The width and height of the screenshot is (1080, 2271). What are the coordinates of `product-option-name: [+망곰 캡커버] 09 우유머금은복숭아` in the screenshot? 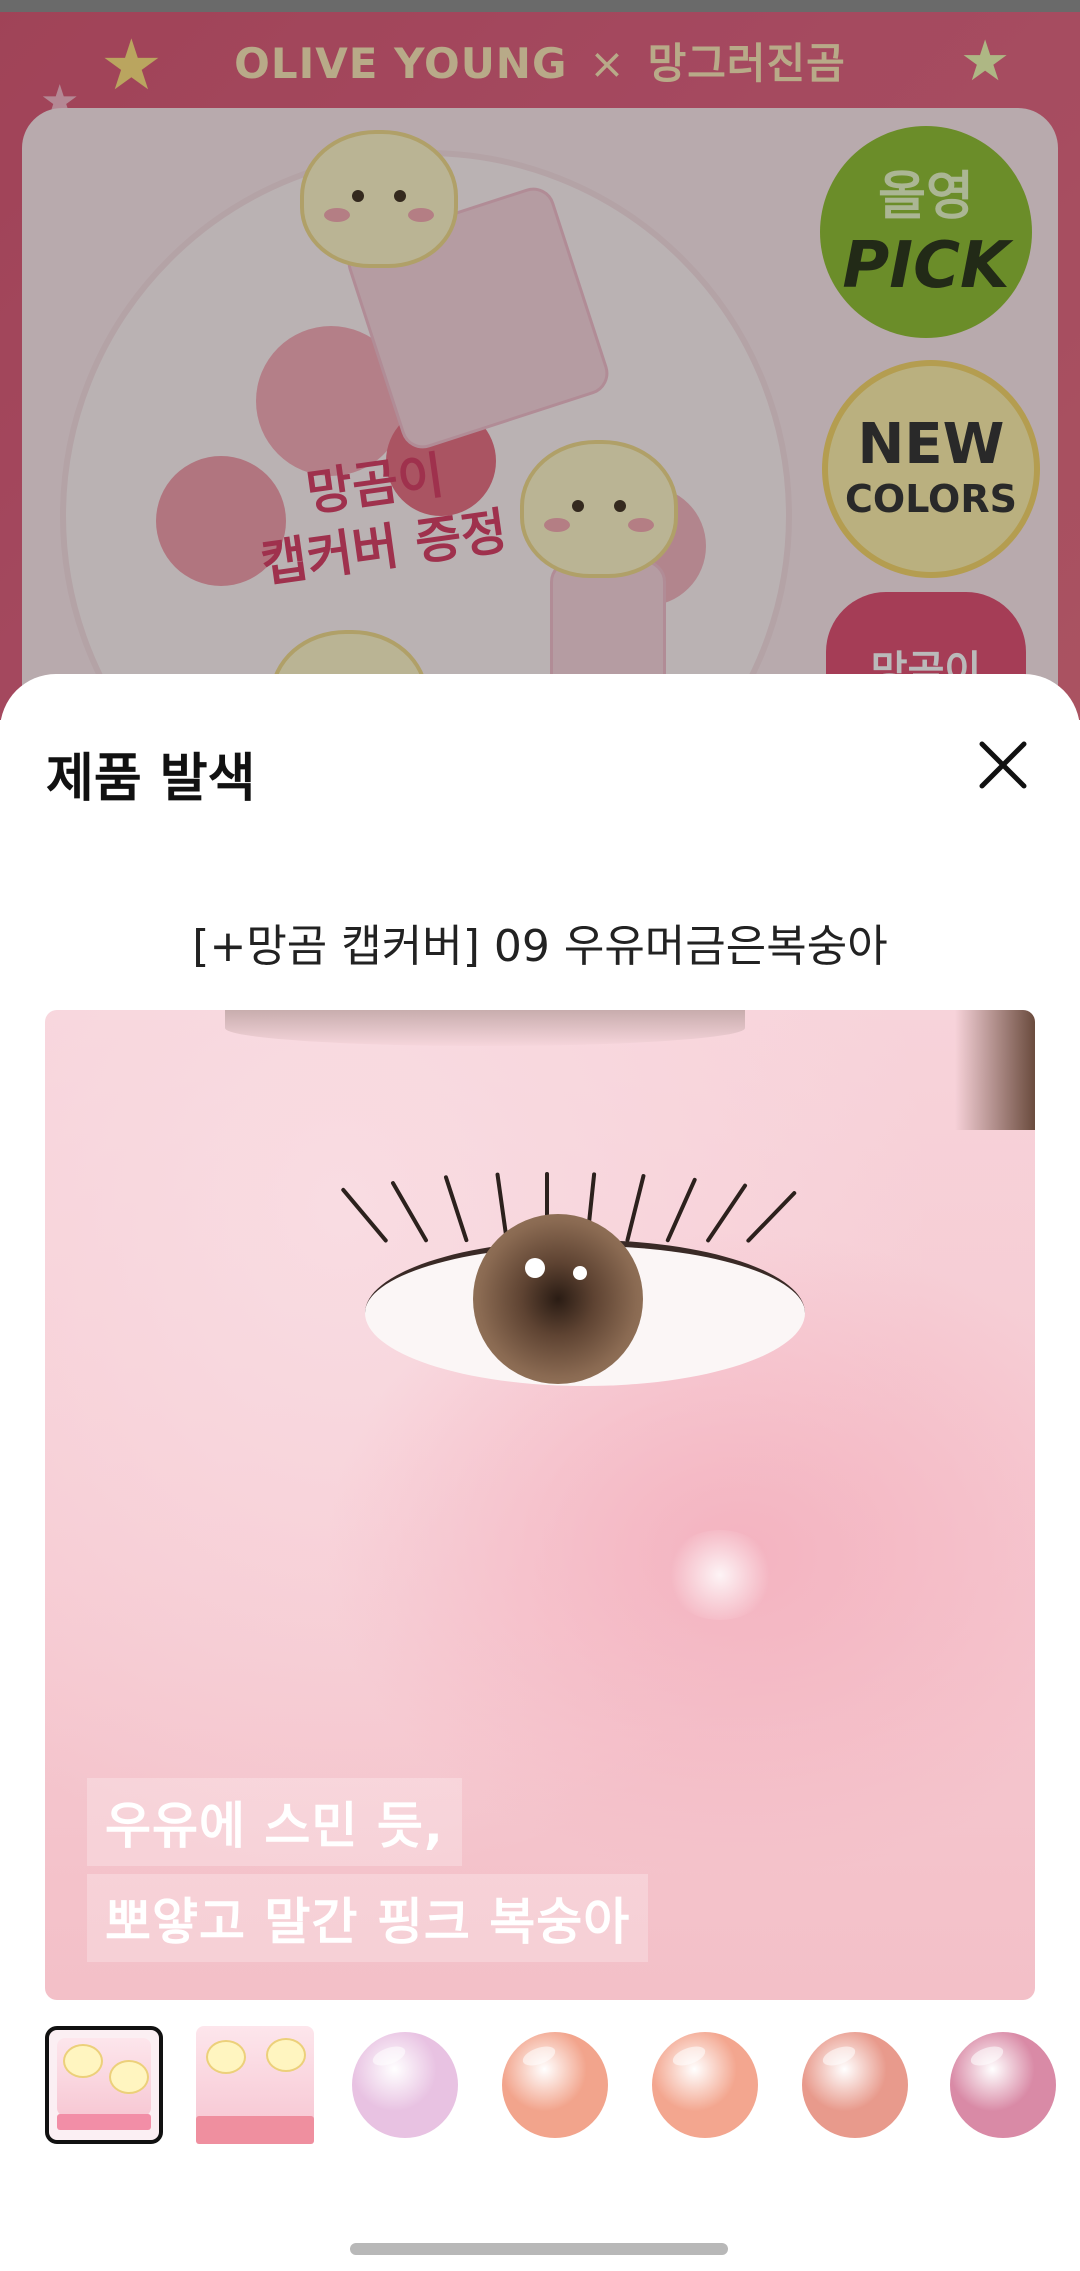 It's located at (540, 946).